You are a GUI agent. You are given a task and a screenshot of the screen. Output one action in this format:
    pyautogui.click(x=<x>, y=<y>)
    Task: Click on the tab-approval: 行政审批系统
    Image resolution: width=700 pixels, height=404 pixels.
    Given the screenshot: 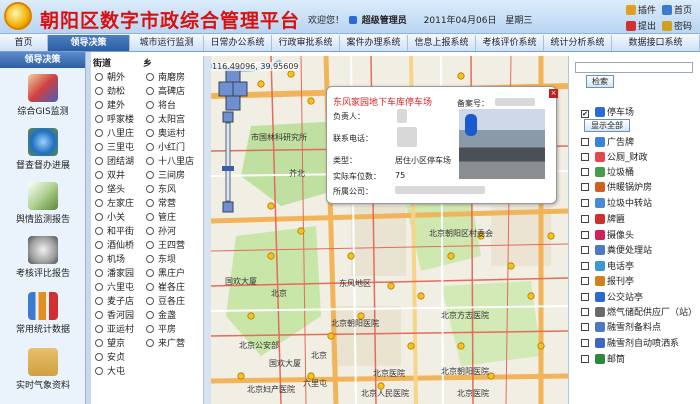 What is the action you would take?
    pyautogui.click(x=306, y=43)
    